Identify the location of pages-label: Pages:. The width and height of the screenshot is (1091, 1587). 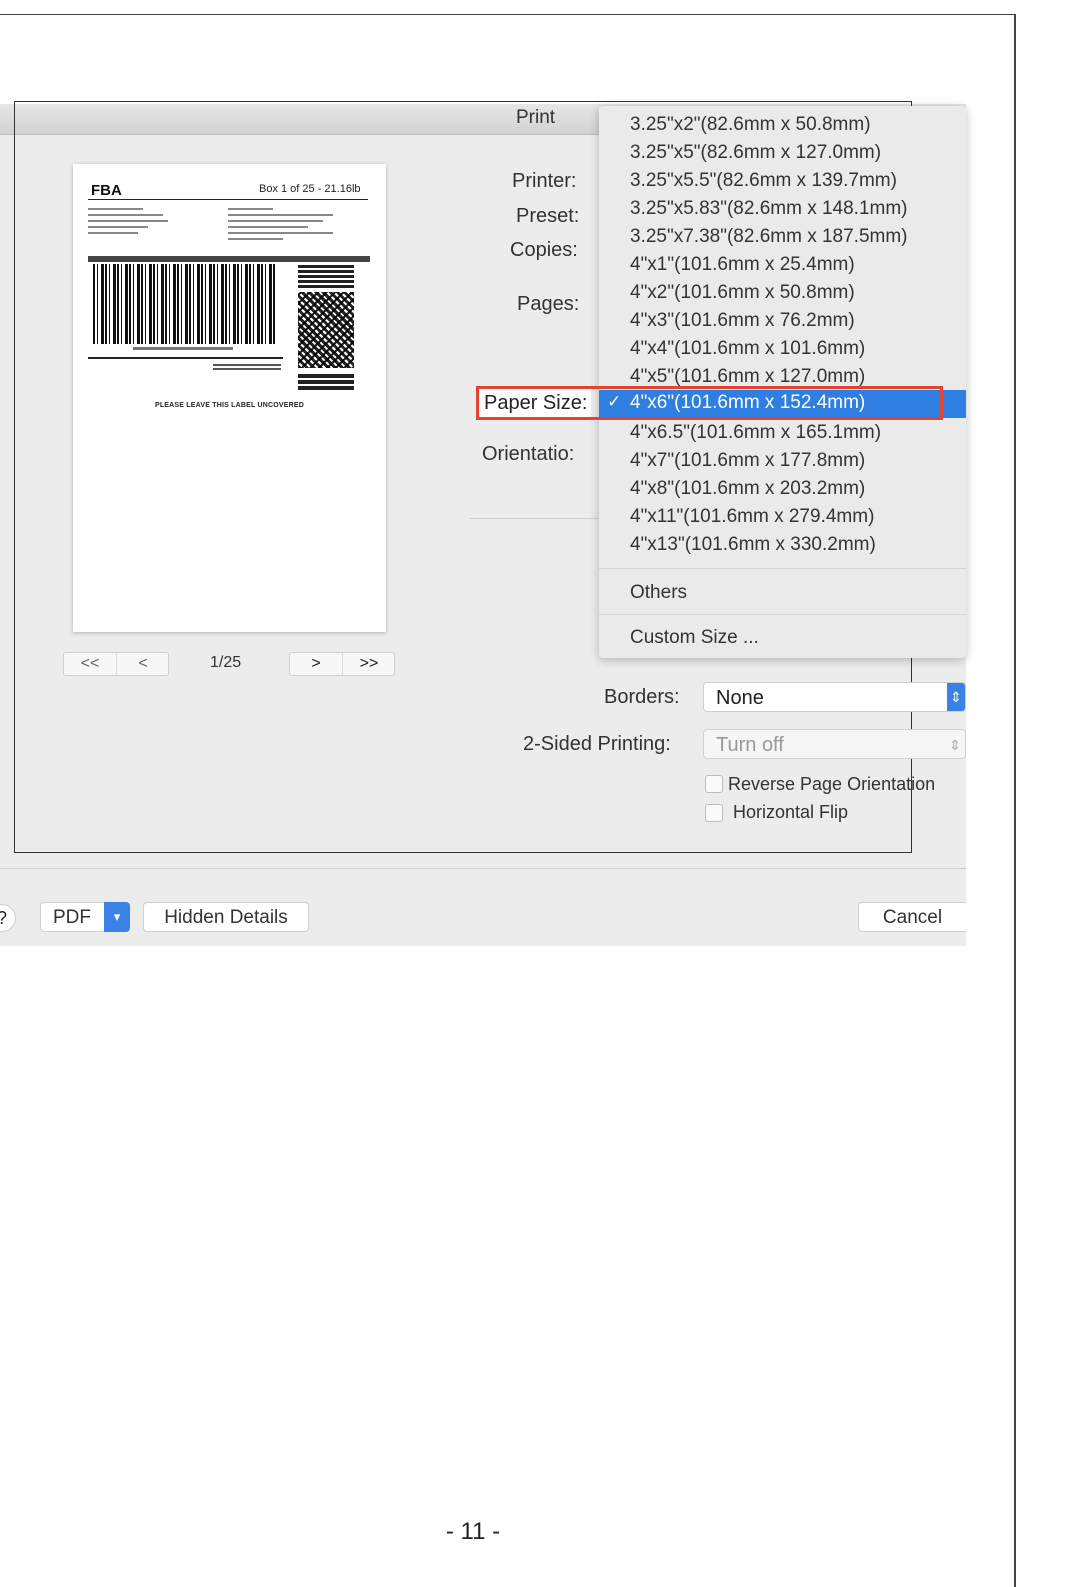
(548, 304).